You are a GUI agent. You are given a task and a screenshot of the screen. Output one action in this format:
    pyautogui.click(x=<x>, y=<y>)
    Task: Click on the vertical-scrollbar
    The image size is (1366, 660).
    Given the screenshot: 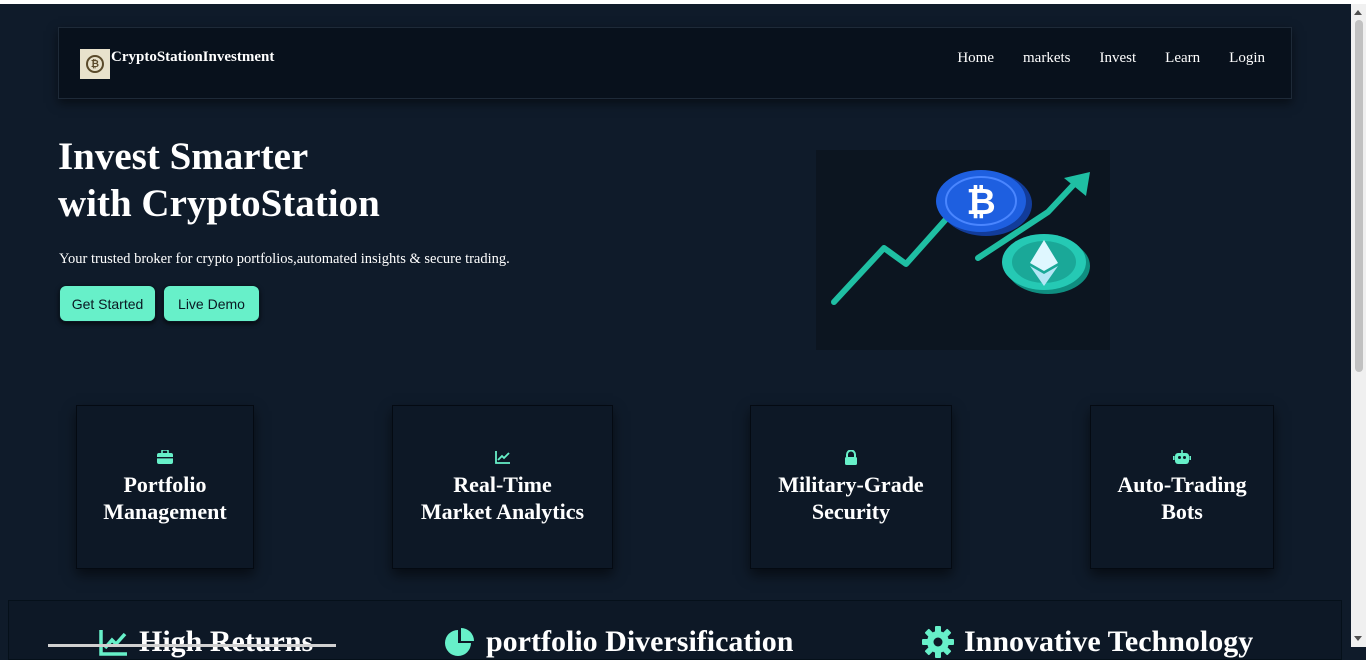 What is the action you would take?
    pyautogui.click(x=1358, y=325)
    